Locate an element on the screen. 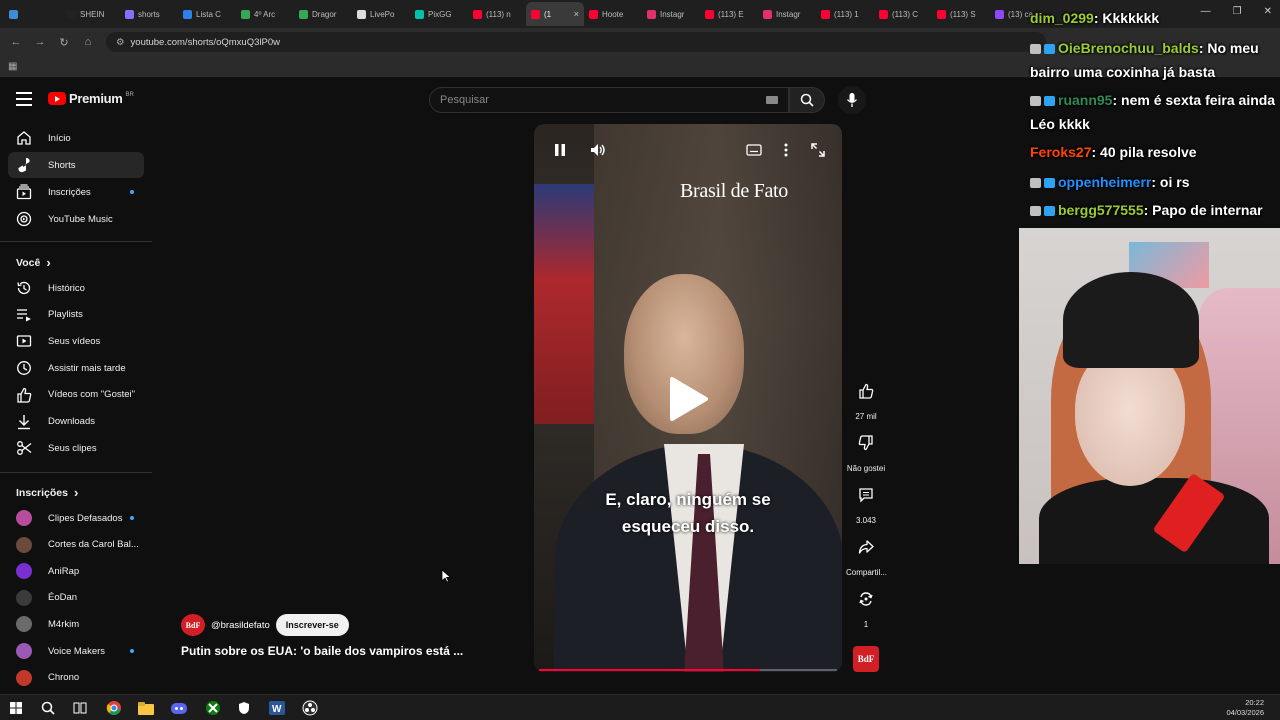 This screenshot has height=720, width=1280. file-explorer-icon is located at coordinates (146, 708).